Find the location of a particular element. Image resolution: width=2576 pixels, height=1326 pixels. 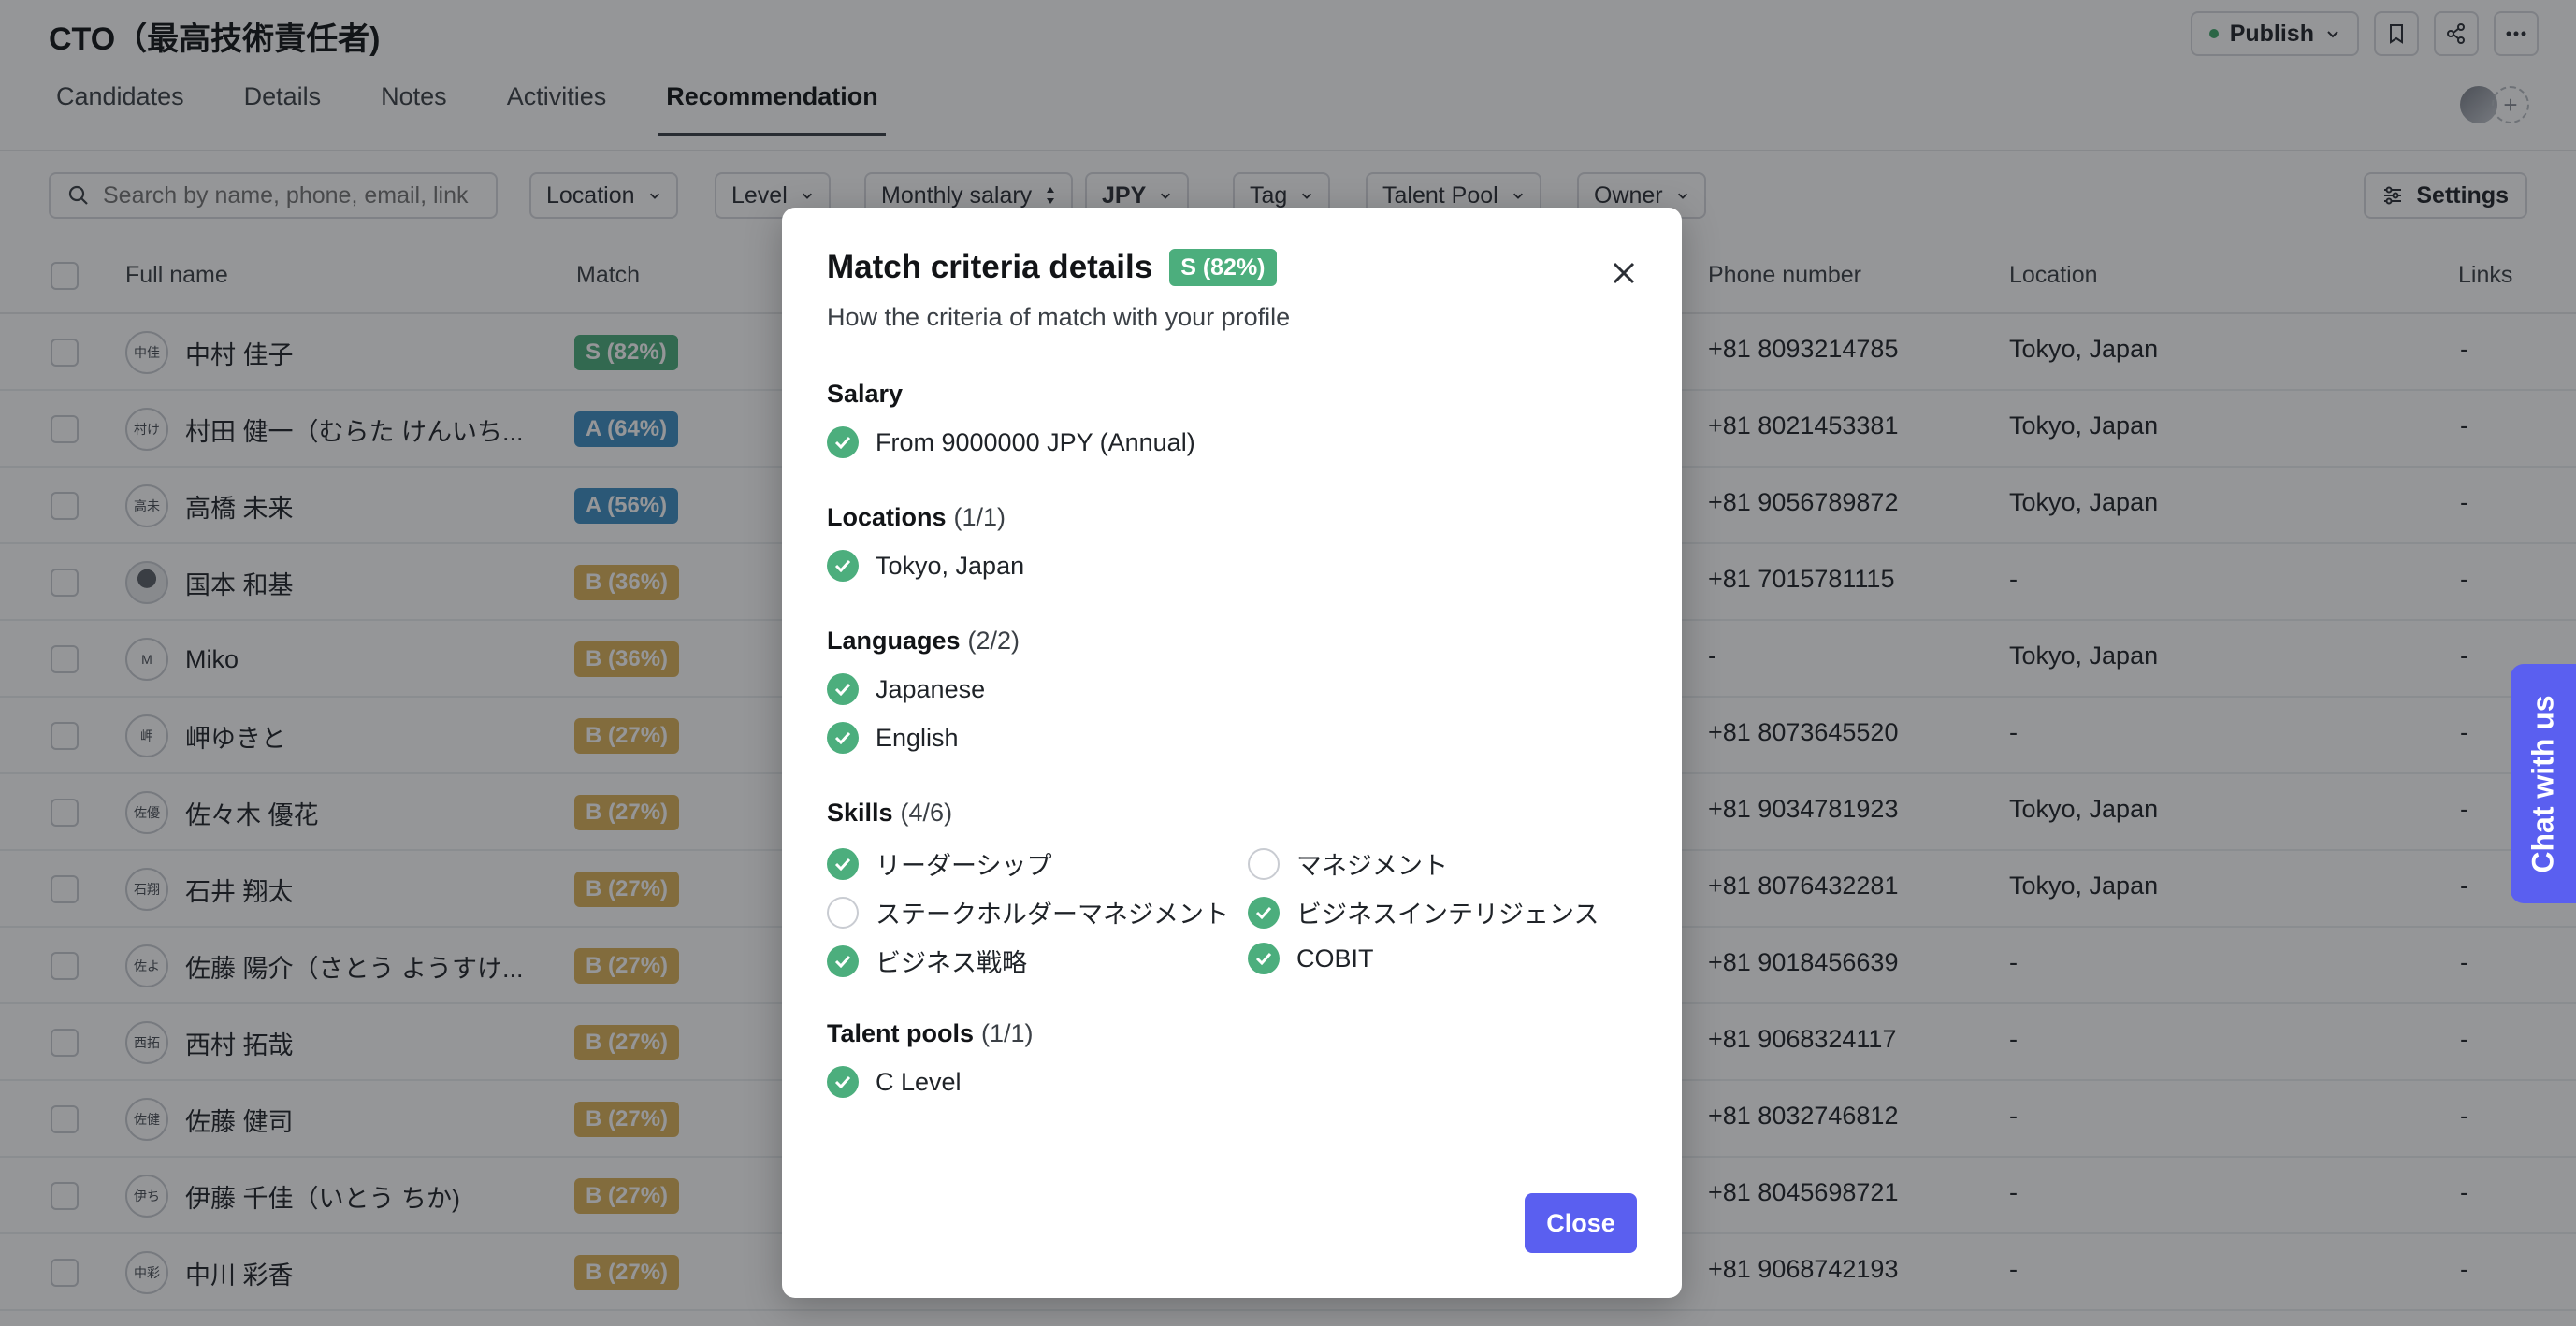

location-item: Tokyo, Japan is located at coordinates (925, 566).